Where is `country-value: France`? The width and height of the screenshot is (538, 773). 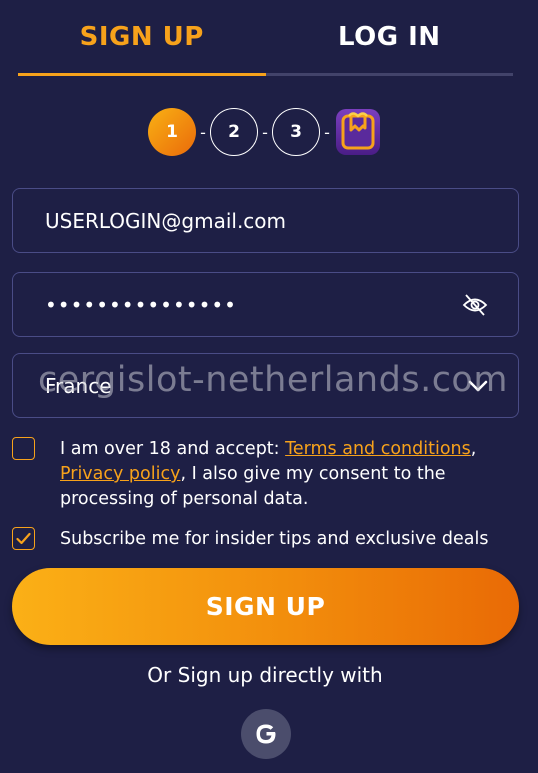
country-value: France is located at coordinates (78, 385).